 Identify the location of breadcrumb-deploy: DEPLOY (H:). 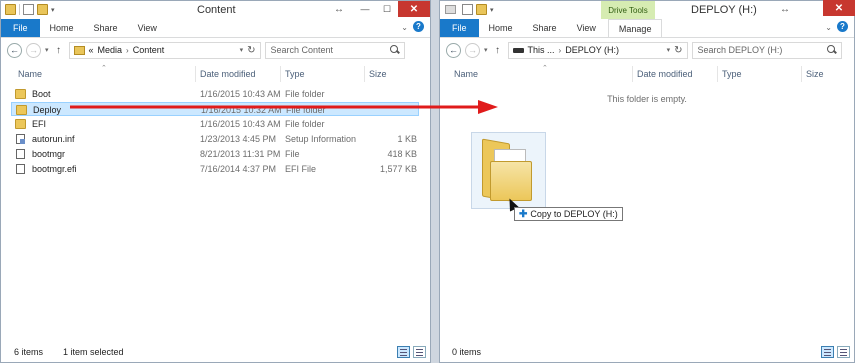
(592, 50).